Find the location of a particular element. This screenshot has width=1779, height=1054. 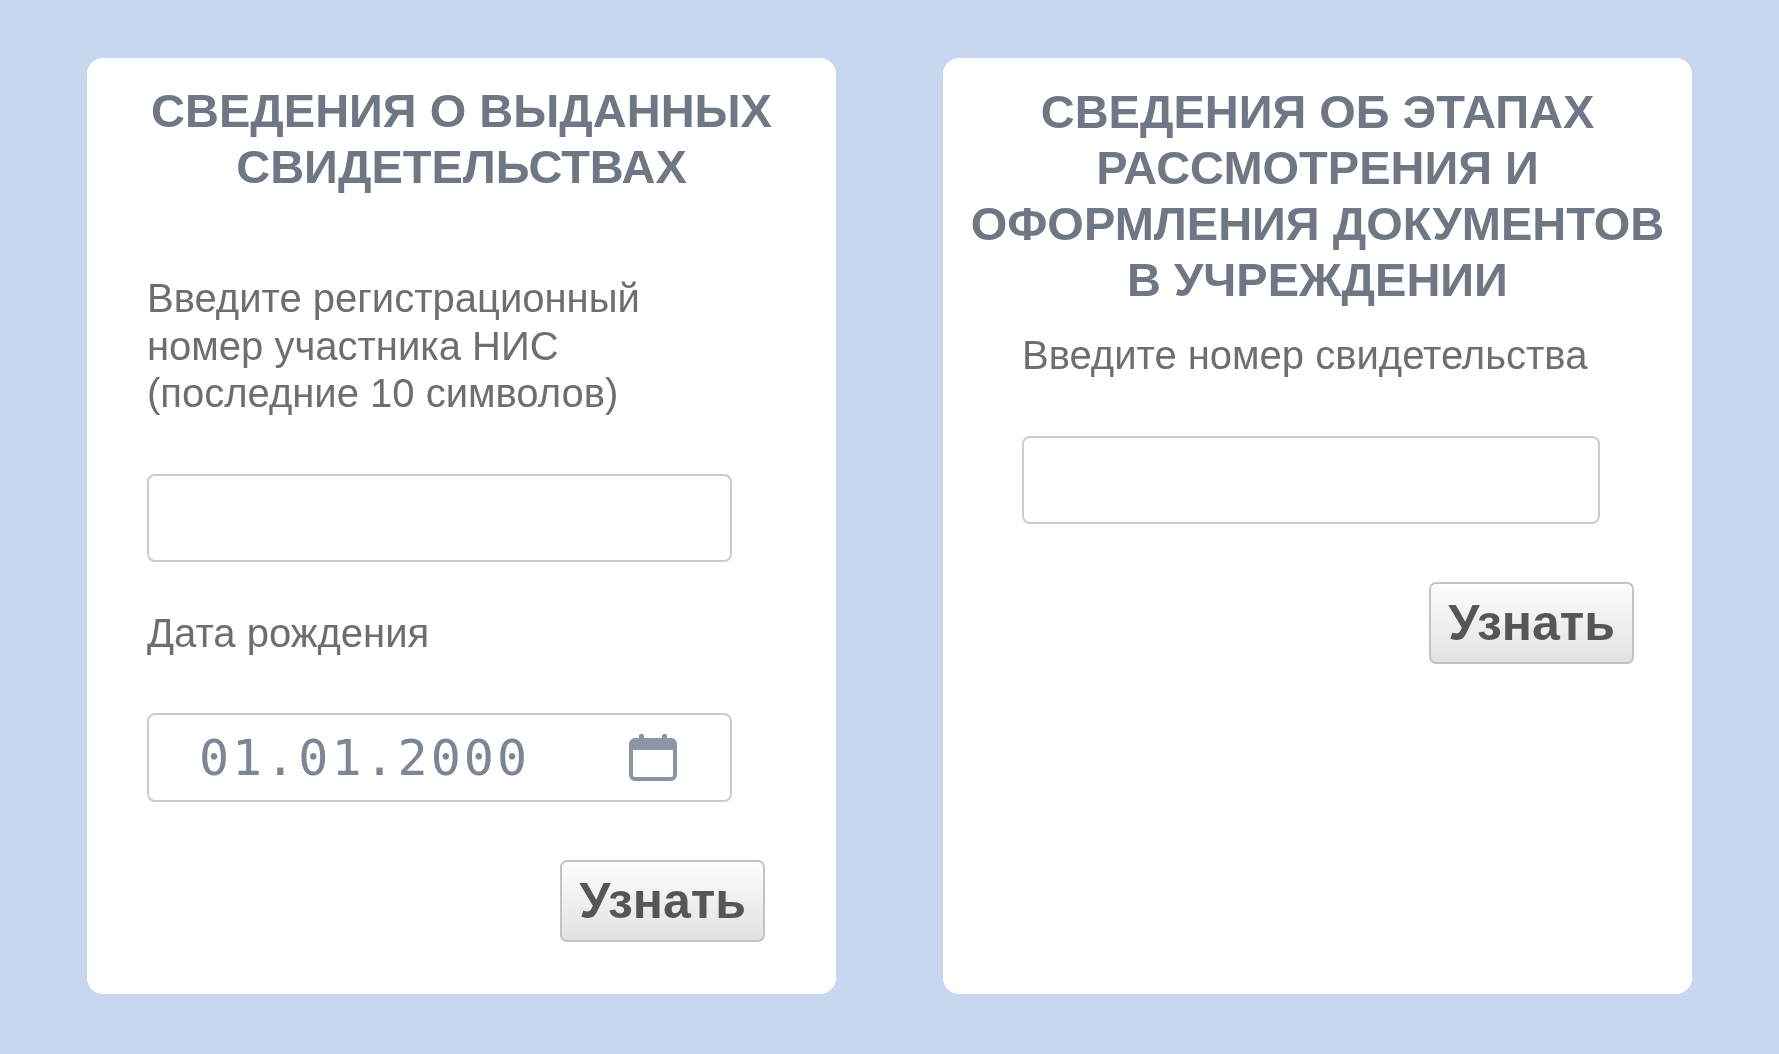

field-label: Введите регистрационный номер участника НИС (последние 10 символов) is located at coordinates (394, 346).